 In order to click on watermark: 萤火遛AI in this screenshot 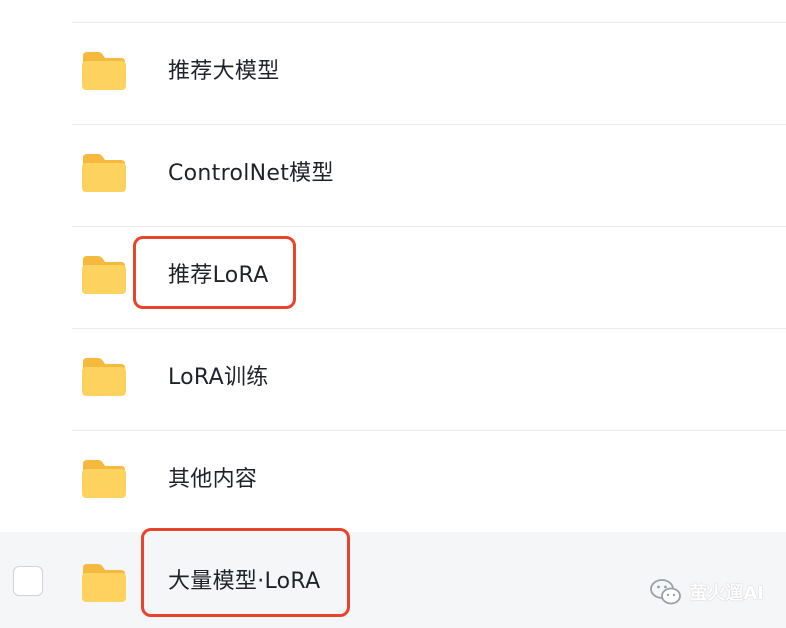, I will do `click(706, 592)`.